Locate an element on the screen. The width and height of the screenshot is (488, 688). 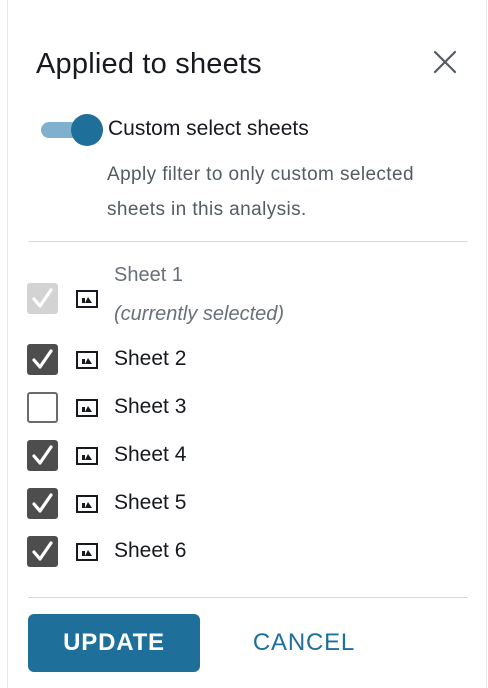
close-icon is located at coordinates (445, 62).